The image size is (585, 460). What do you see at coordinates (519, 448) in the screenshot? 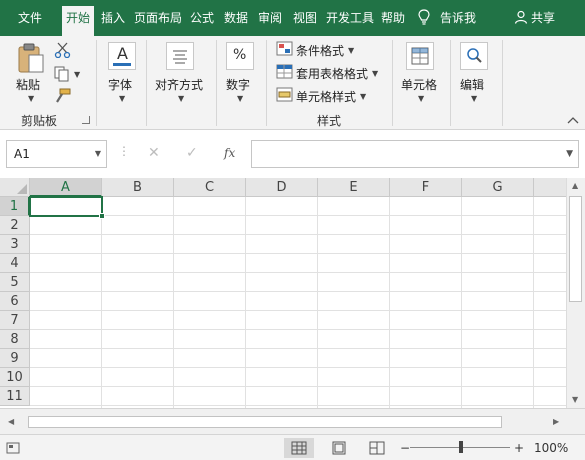
I see `zoom-in-button: +` at bounding box center [519, 448].